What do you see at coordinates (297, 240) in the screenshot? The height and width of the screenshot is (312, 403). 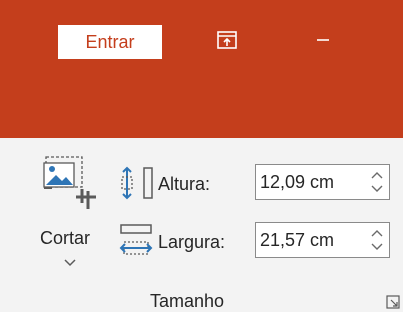 I see `width-value: 21,57 cm` at bounding box center [297, 240].